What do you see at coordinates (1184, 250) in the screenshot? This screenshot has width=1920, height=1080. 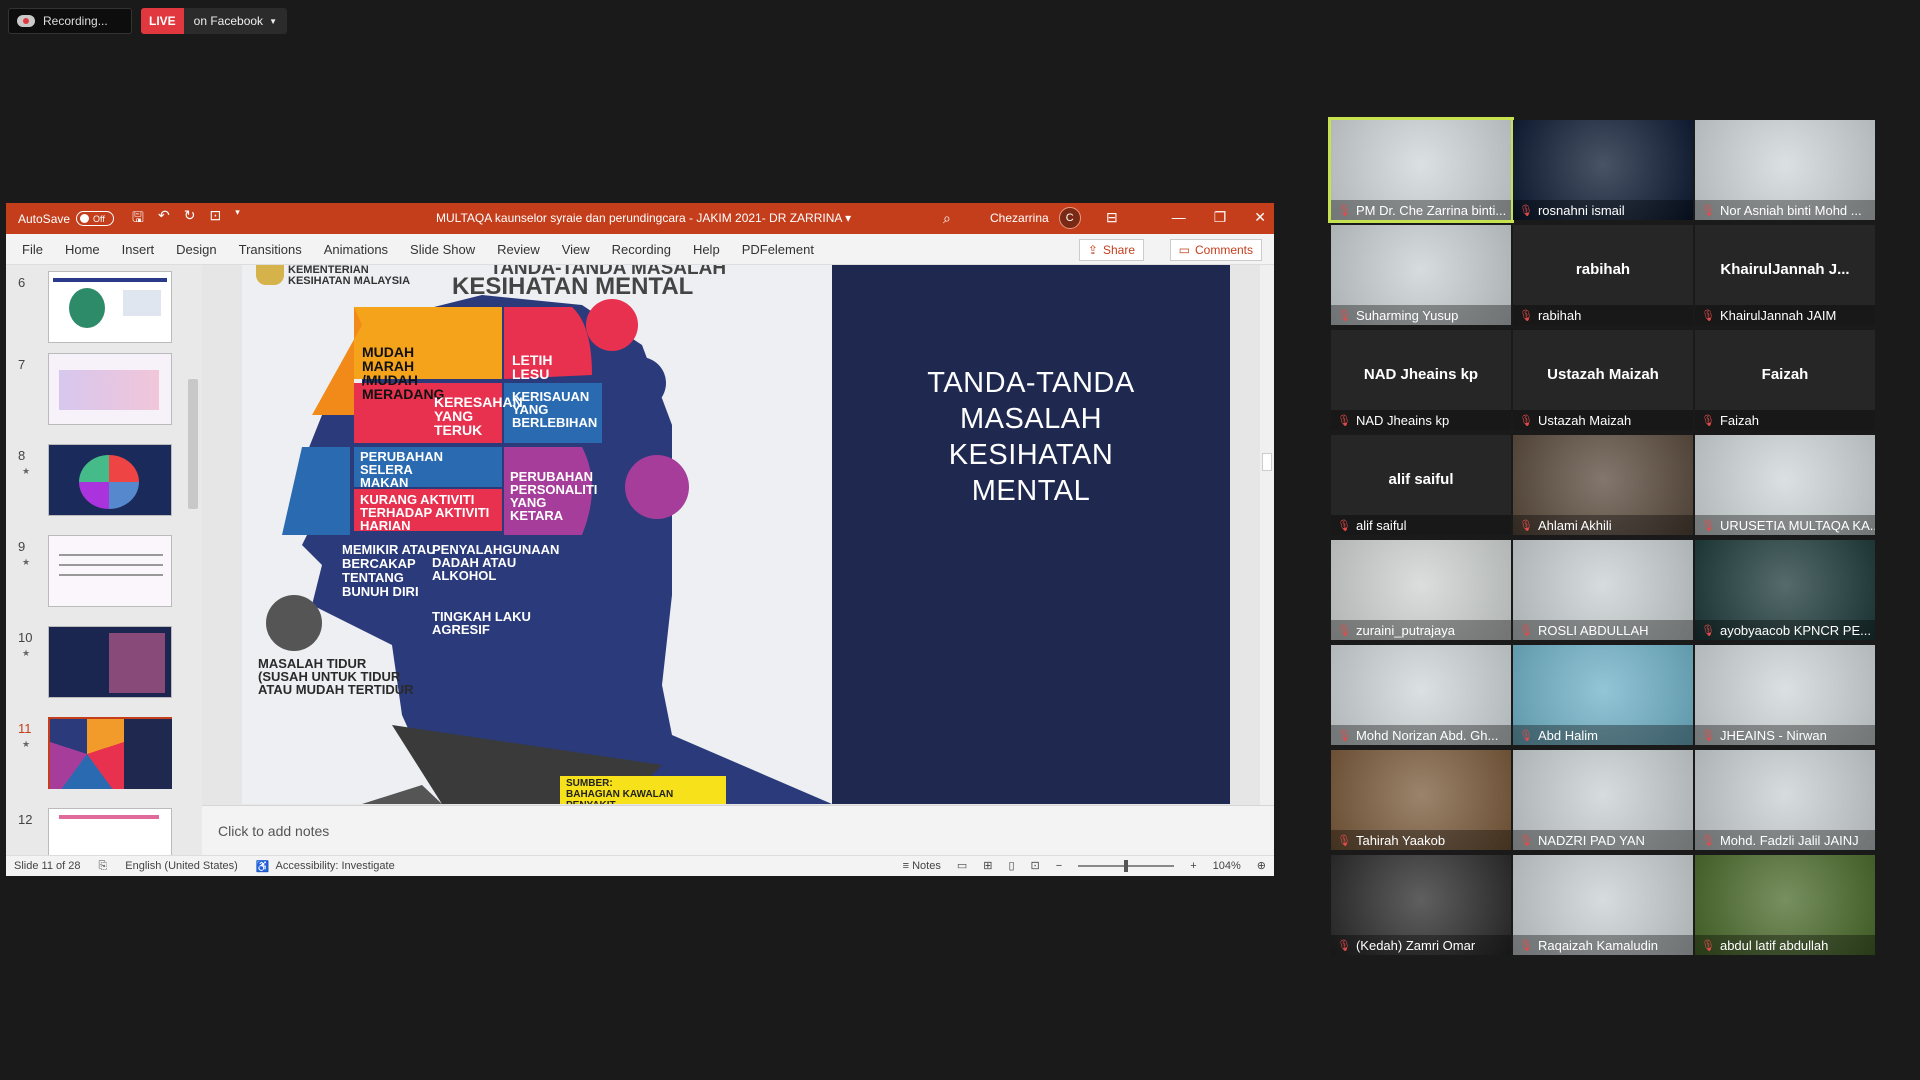 I see `comment-icon: ▭` at bounding box center [1184, 250].